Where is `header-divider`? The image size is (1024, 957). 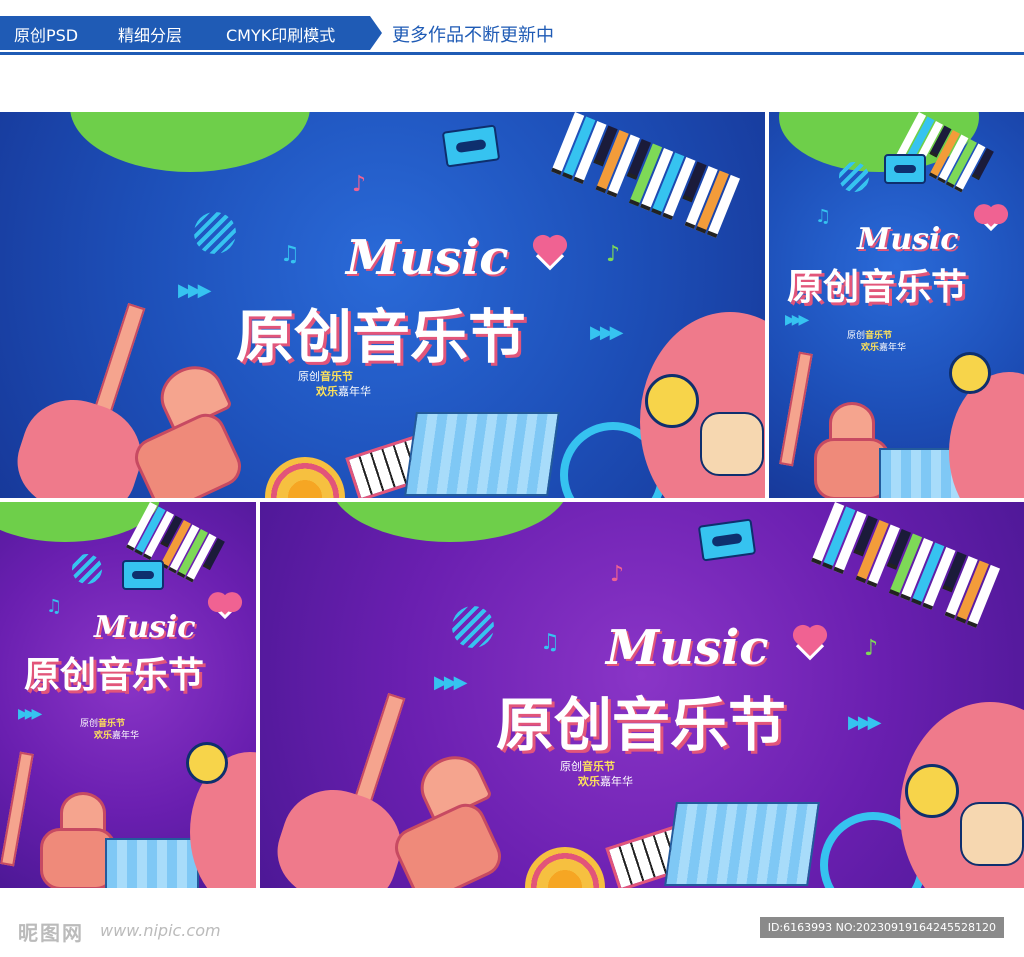
header-divider is located at coordinates (512, 53).